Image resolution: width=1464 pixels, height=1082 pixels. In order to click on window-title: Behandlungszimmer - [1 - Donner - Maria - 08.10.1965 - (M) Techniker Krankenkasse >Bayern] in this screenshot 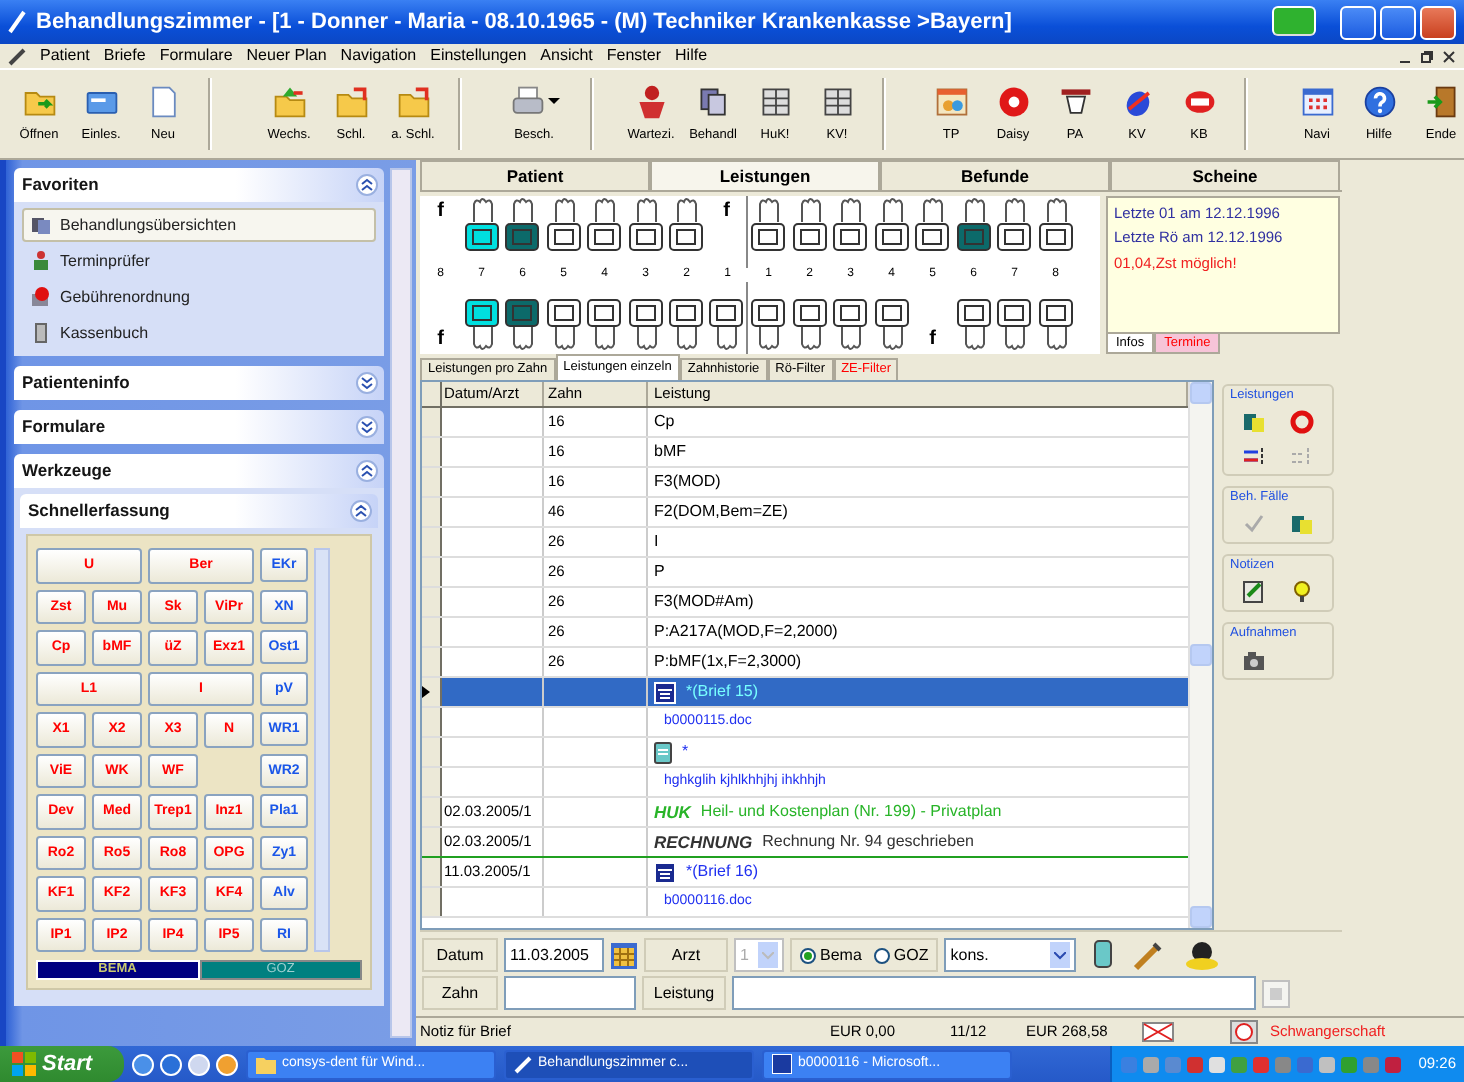, I will do `click(524, 22)`.